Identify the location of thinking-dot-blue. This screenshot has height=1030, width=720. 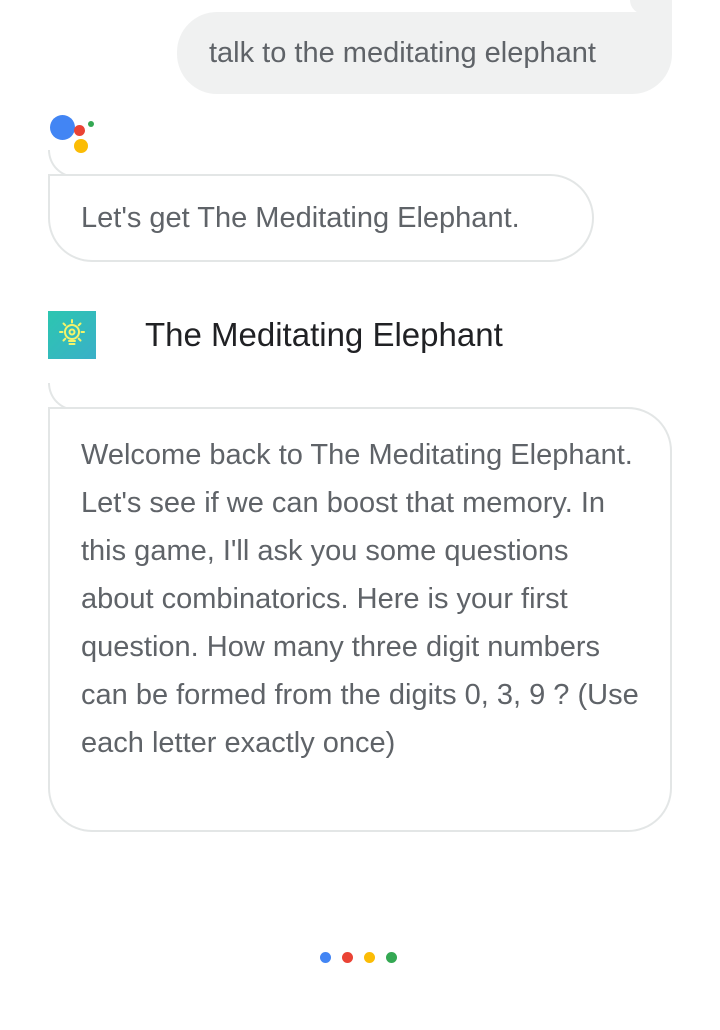
(325, 957).